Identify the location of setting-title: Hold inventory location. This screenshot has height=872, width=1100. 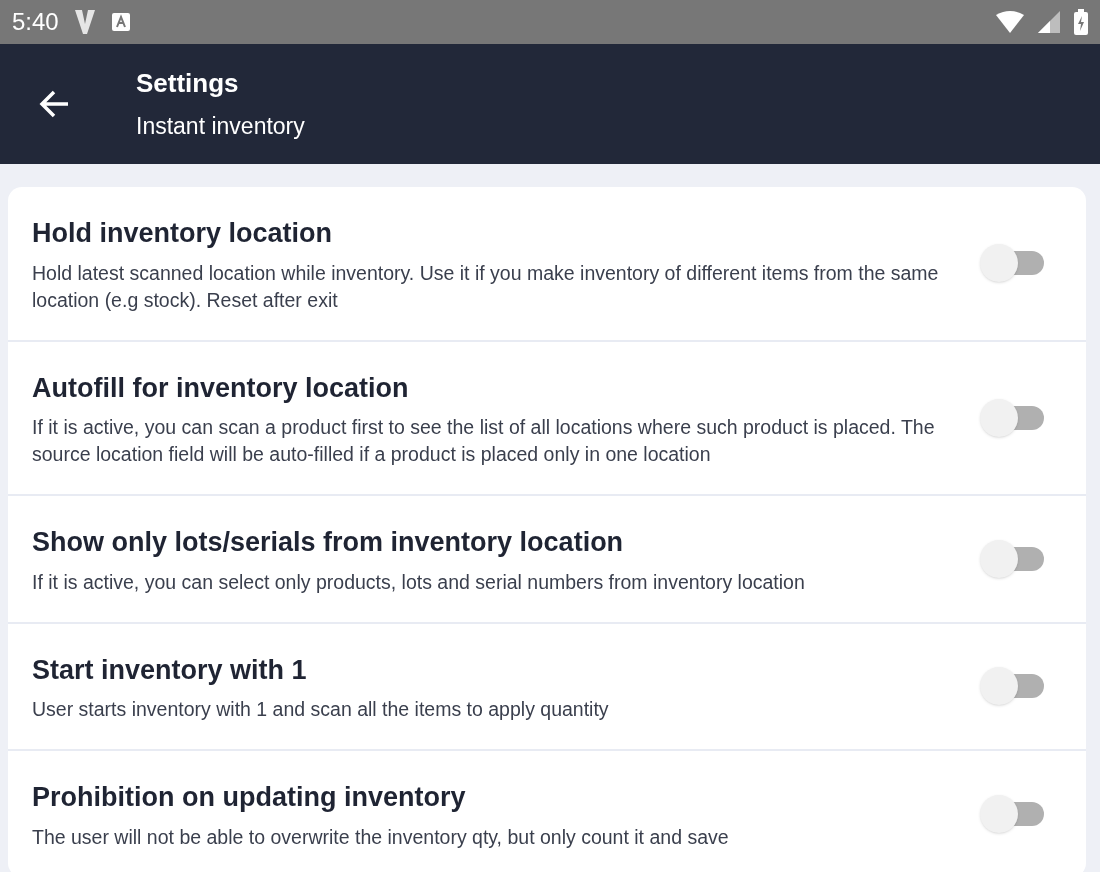
(183, 233).